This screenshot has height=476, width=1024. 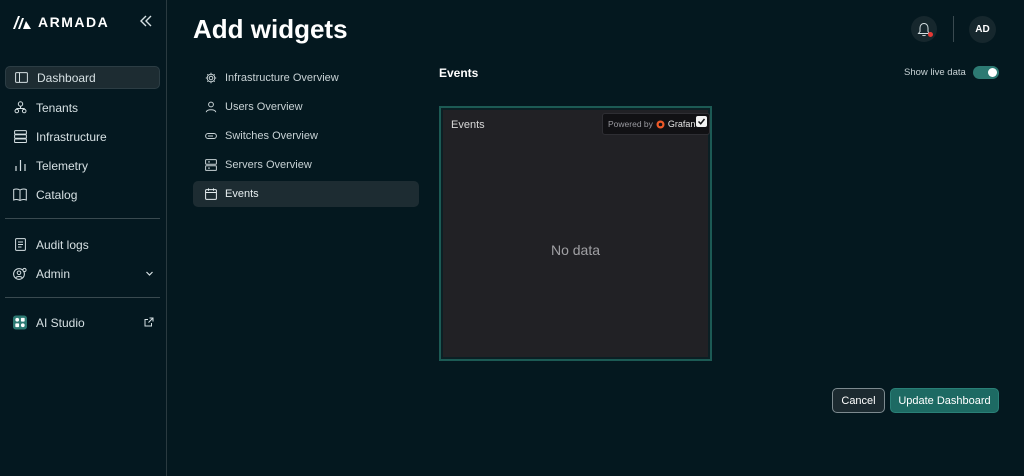 What do you see at coordinates (270, 29) in the screenshot?
I see `page-title: Add widgets` at bounding box center [270, 29].